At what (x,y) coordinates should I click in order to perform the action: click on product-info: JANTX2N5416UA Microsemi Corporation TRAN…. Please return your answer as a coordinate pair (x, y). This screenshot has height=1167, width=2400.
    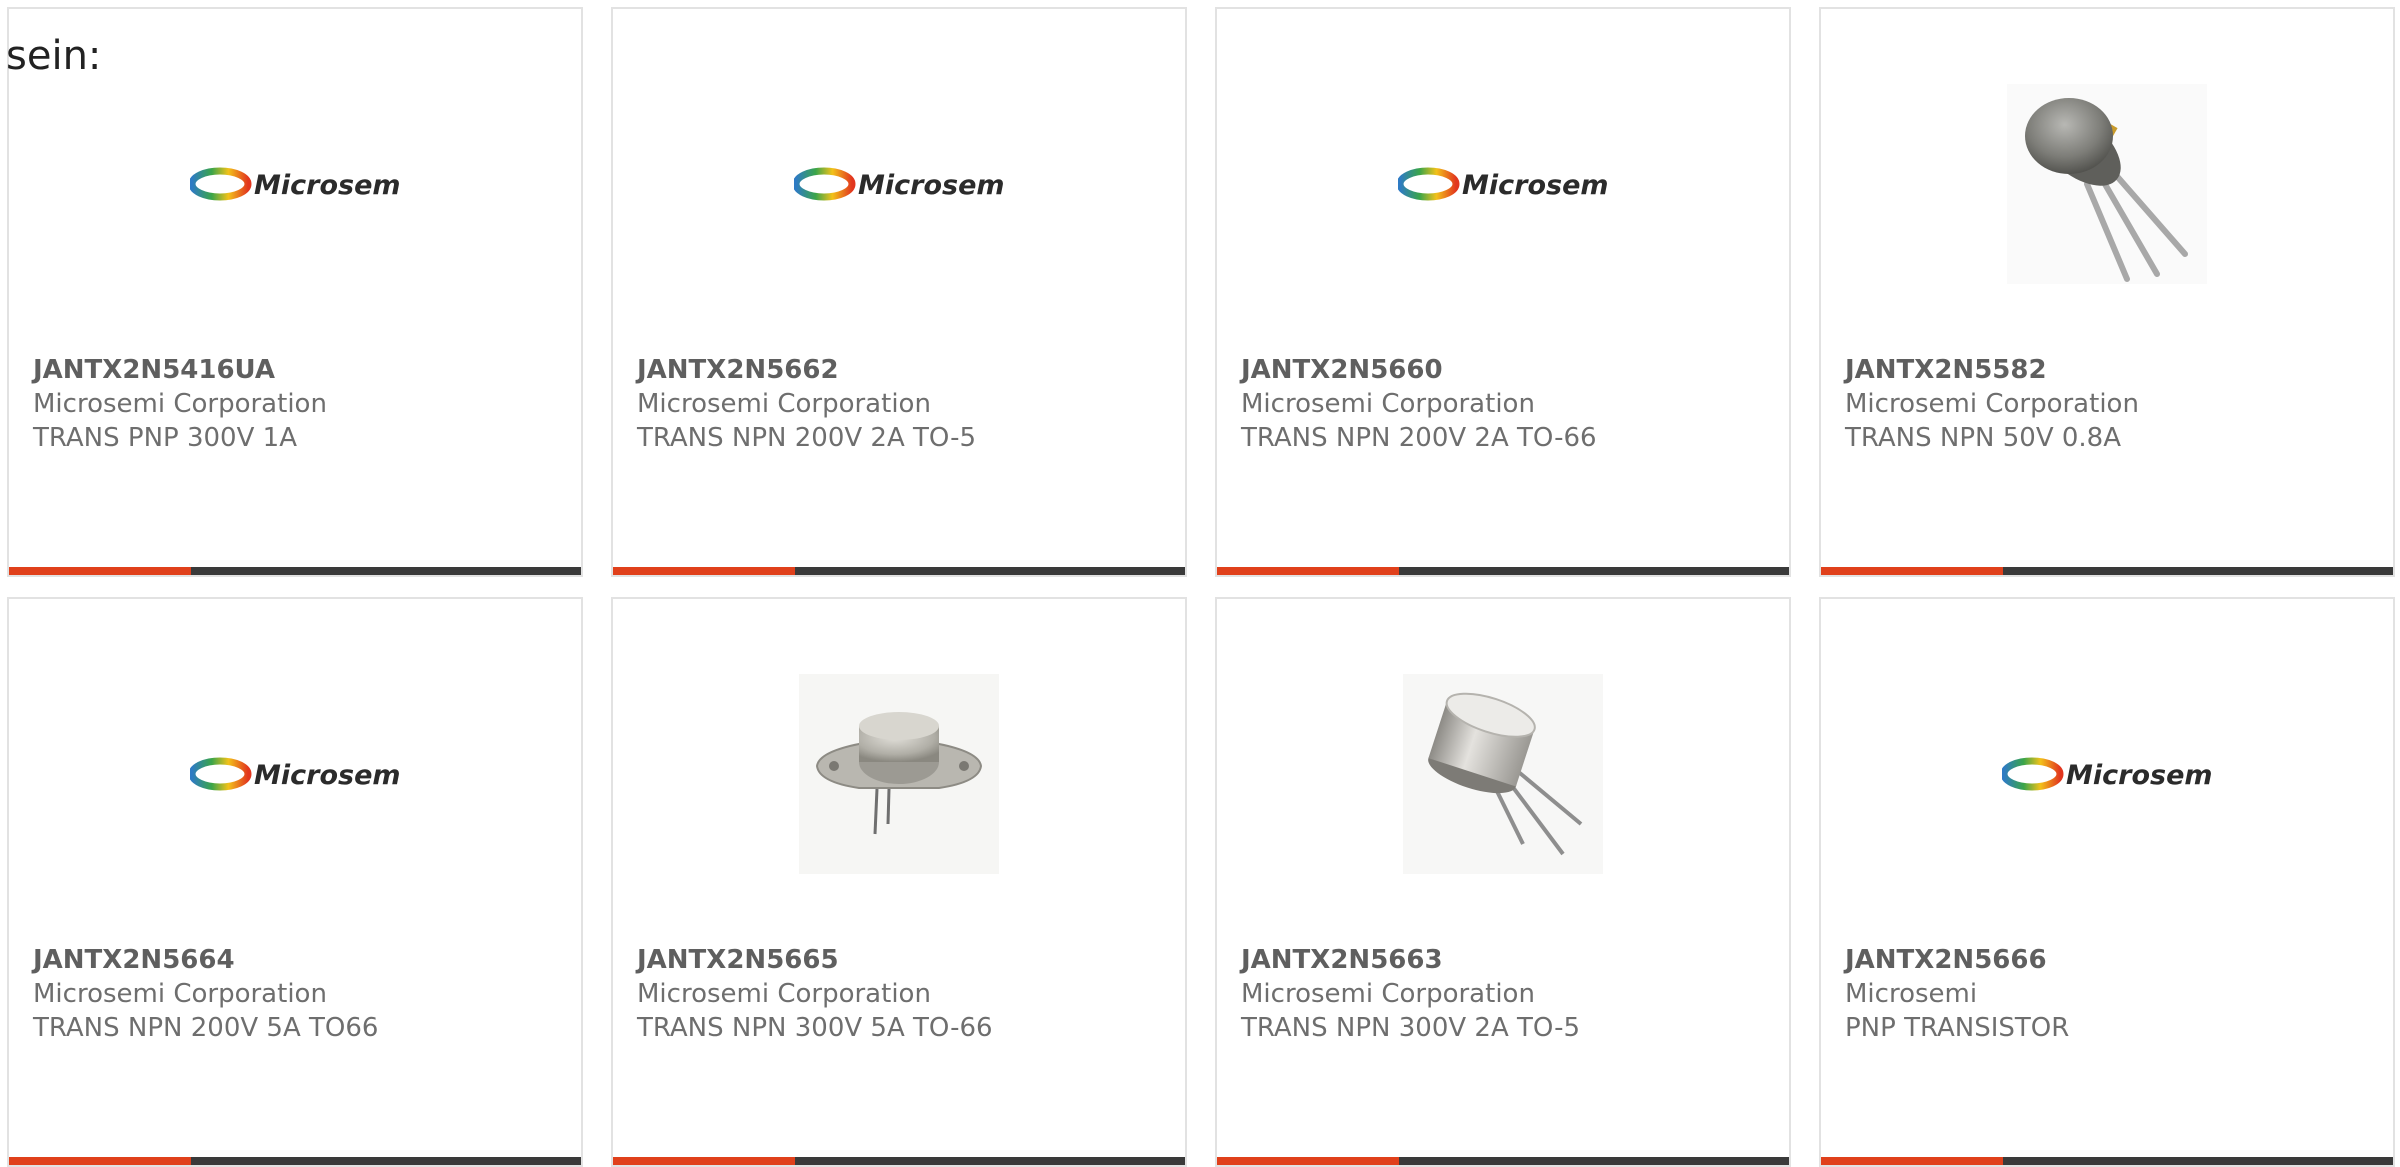
    Looking at the image, I should click on (302, 404).